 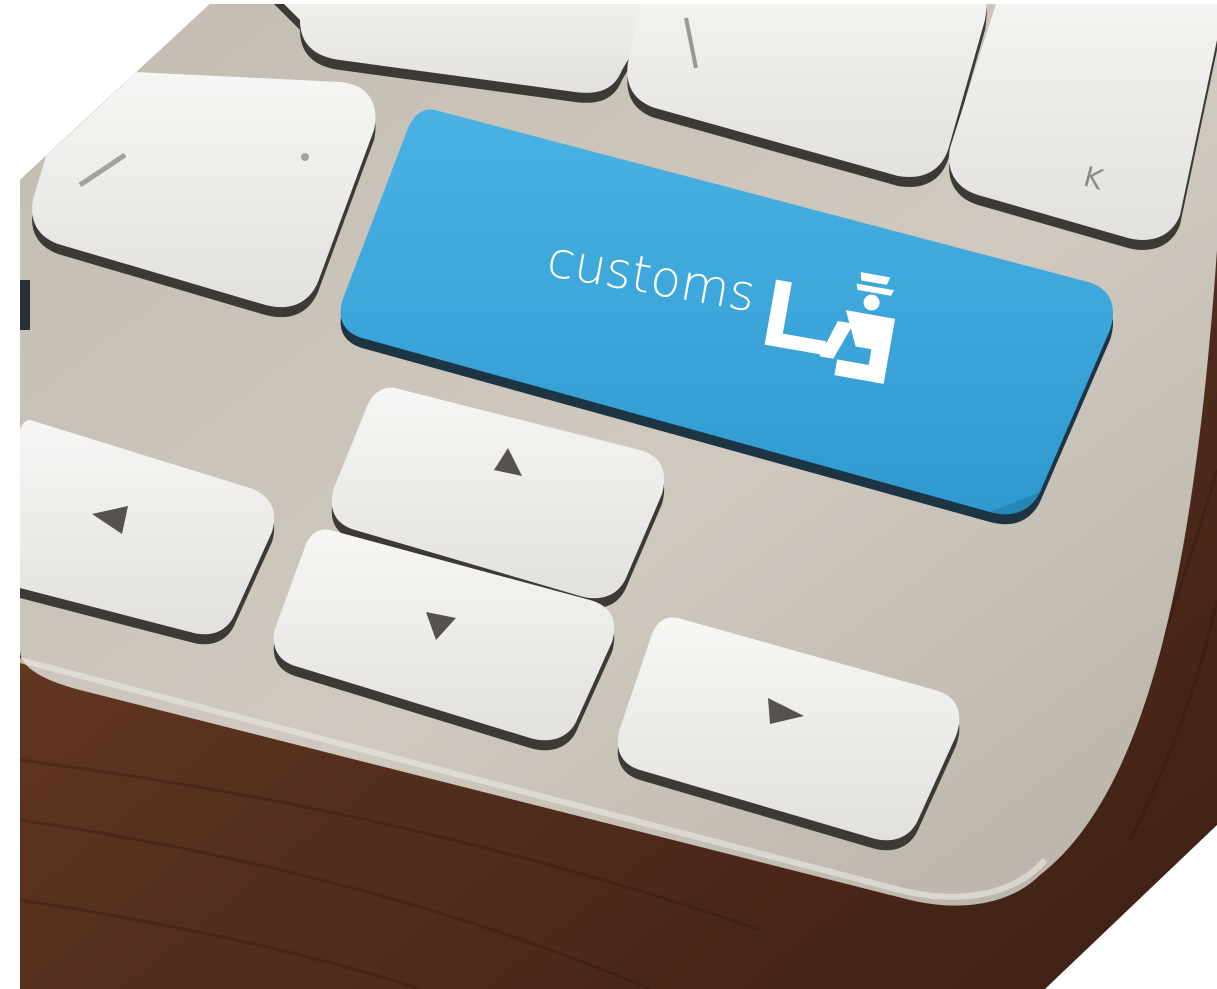 What do you see at coordinates (305, 157) in the screenshot?
I see `dot-legend` at bounding box center [305, 157].